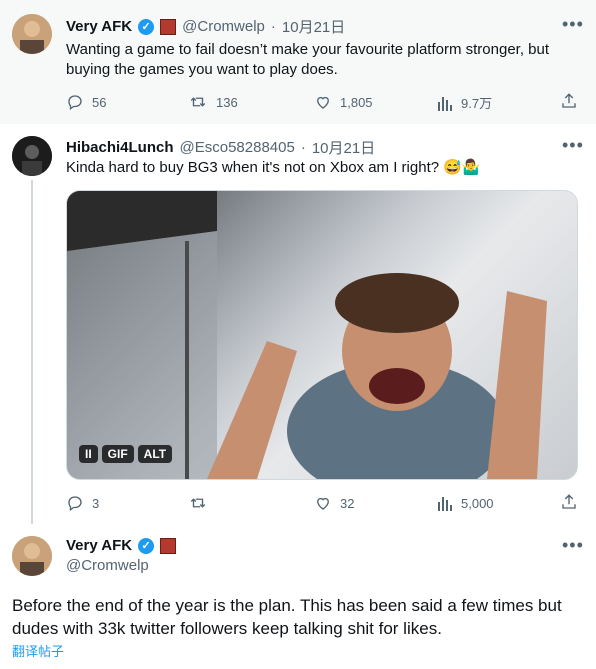  I want to click on like-count: 1,805, so click(356, 102).